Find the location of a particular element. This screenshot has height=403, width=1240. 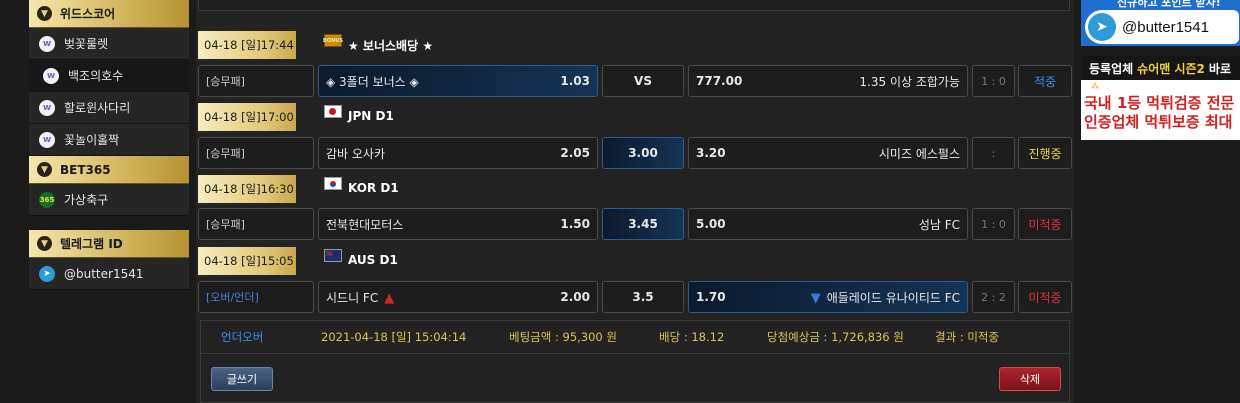

sidebar-item-flower-oddeven: w 꽃놀이홀짝 is located at coordinates (109, 140).